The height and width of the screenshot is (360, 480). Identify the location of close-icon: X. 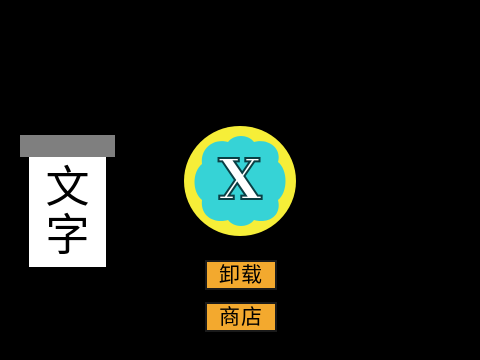
(240, 181).